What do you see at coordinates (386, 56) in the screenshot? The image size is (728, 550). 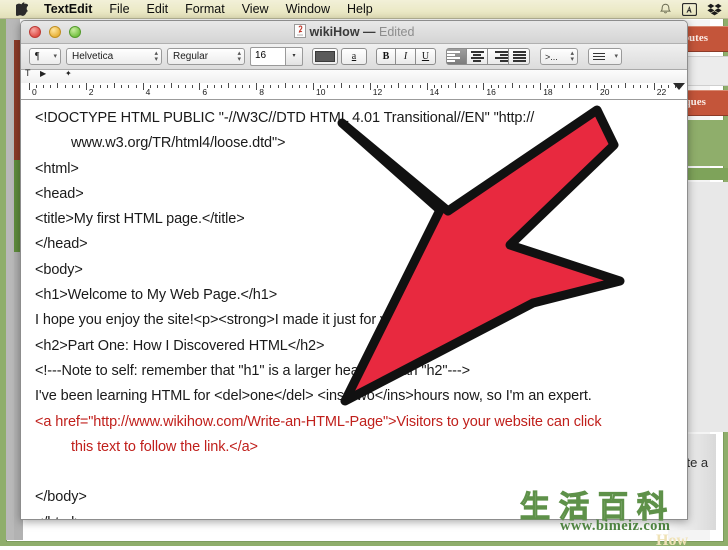 I see `bold-button: B` at bounding box center [386, 56].